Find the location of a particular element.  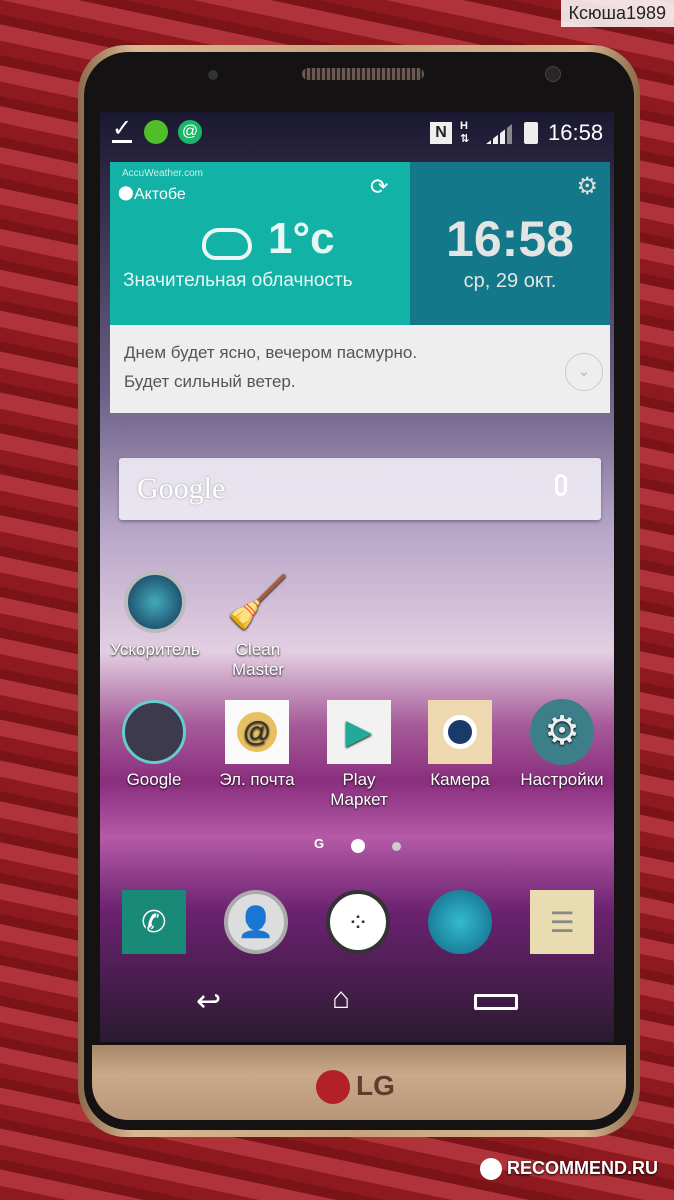

app-label: Google is located at coordinates (154, 779).